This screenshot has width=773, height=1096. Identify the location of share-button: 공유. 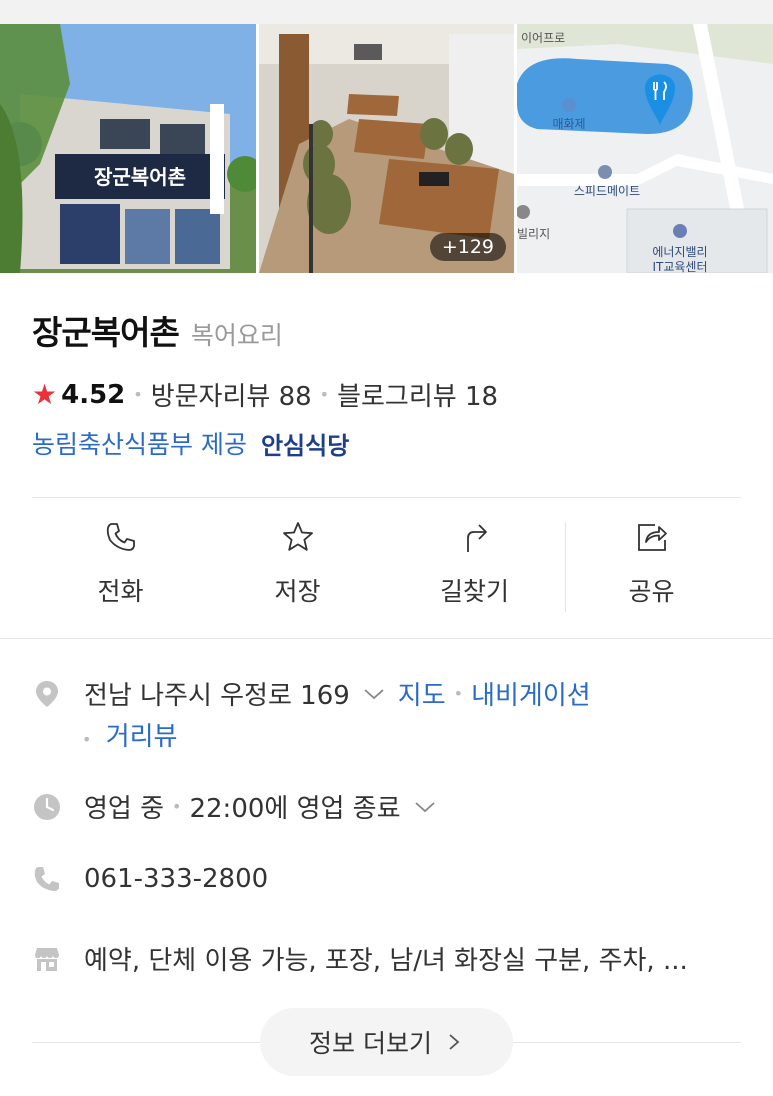
(651, 567).